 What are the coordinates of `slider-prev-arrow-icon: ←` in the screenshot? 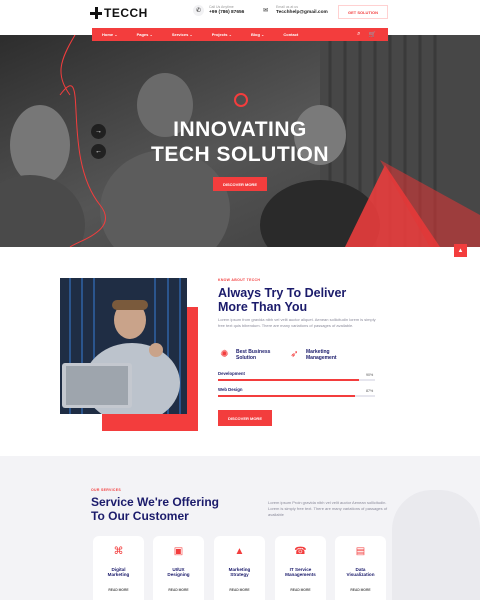 It's located at (98, 151).